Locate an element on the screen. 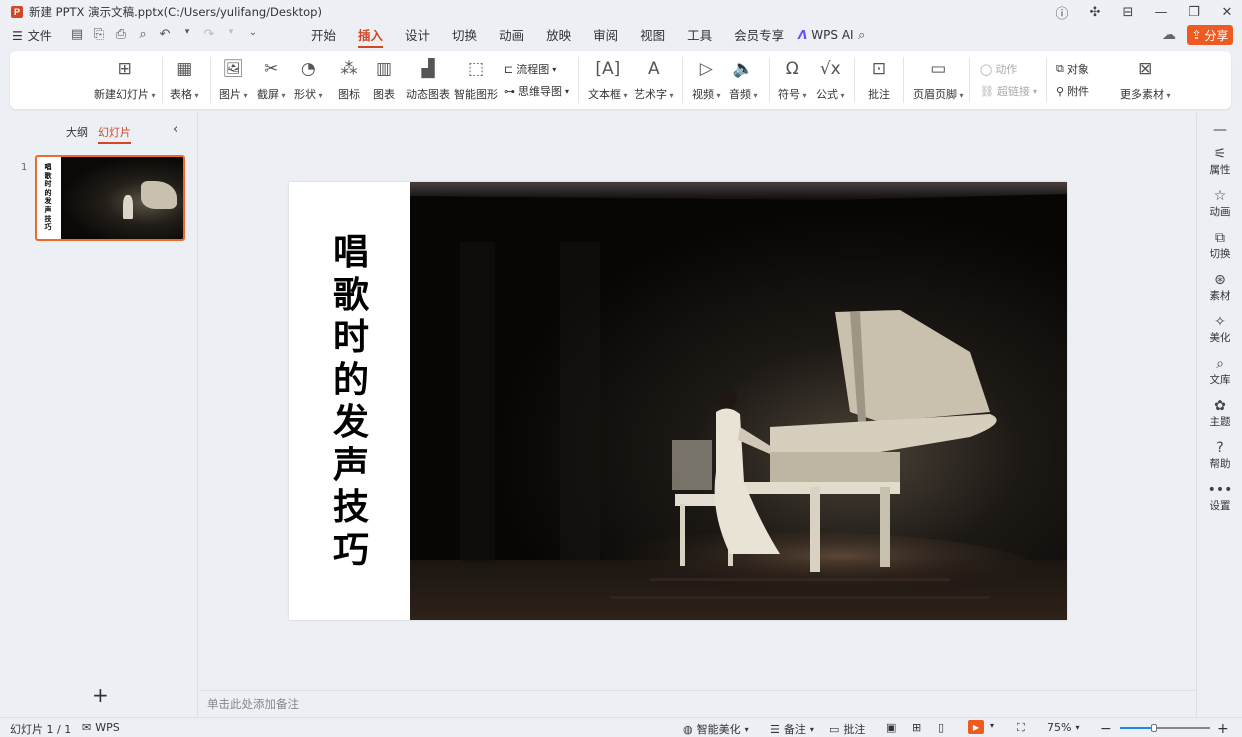 This screenshot has height=737, width=1242. play-slideshow-button: ▶ is located at coordinates (976, 727).